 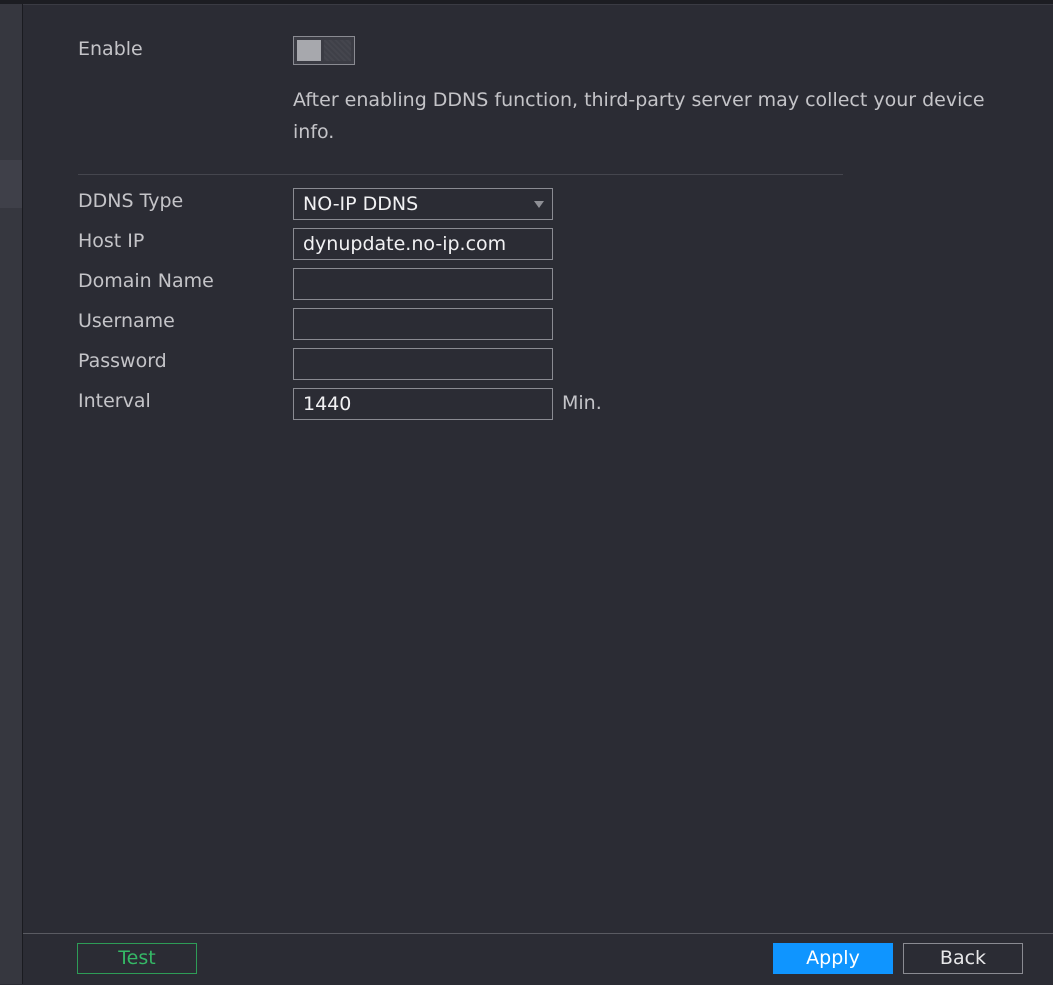 What do you see at coordinates (122, 361) in the screenshot?
I see `password-label: Password` at bounding box center [122, 361].